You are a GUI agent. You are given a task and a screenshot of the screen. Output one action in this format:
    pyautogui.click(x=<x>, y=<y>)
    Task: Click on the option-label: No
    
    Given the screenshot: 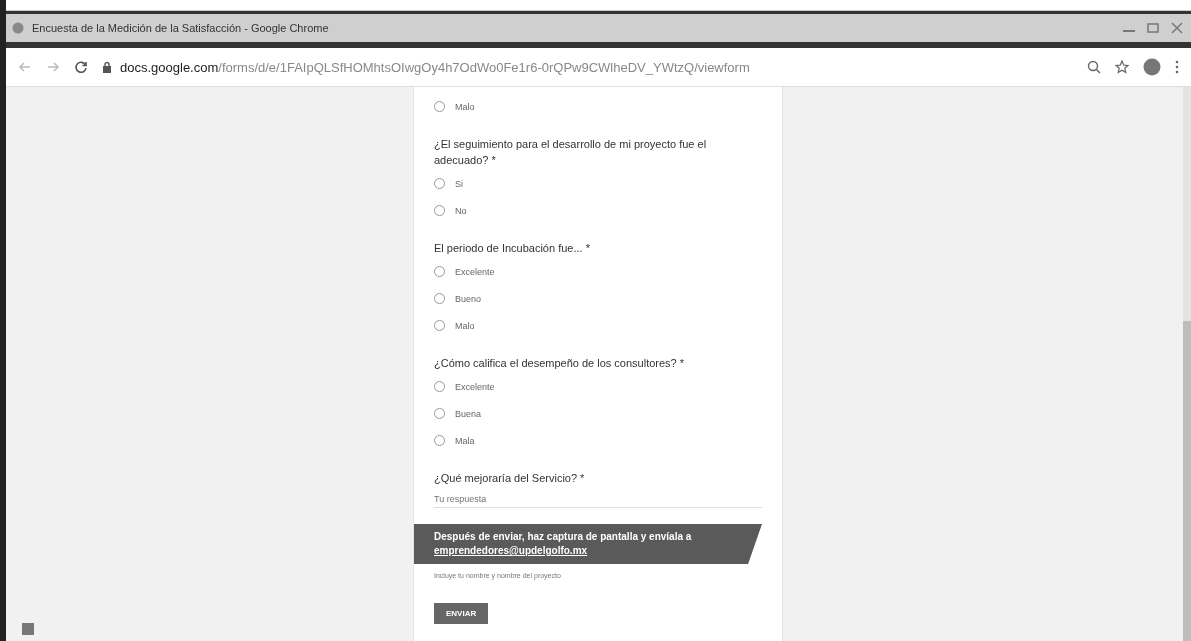 What is the action you would take?
    pyautogui.click(x=461, y=210)
    